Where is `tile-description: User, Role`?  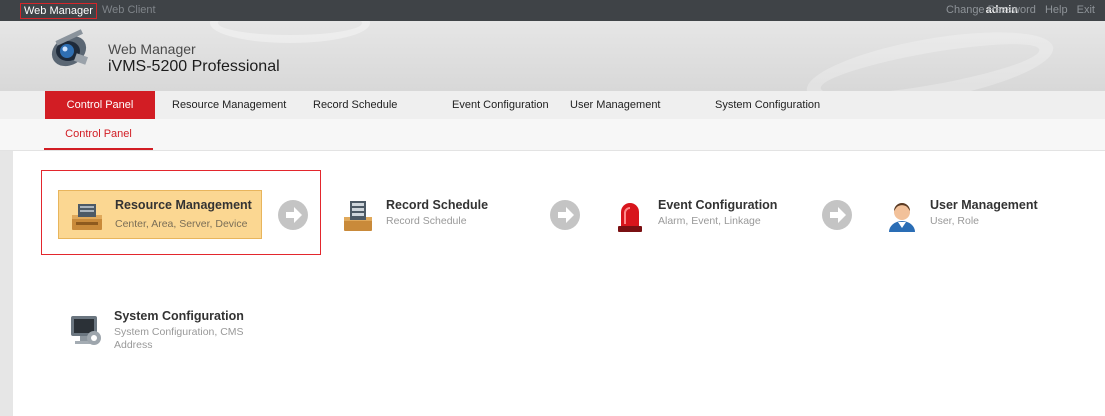
tile-description: User, Role is located at coordinates (955, 221).